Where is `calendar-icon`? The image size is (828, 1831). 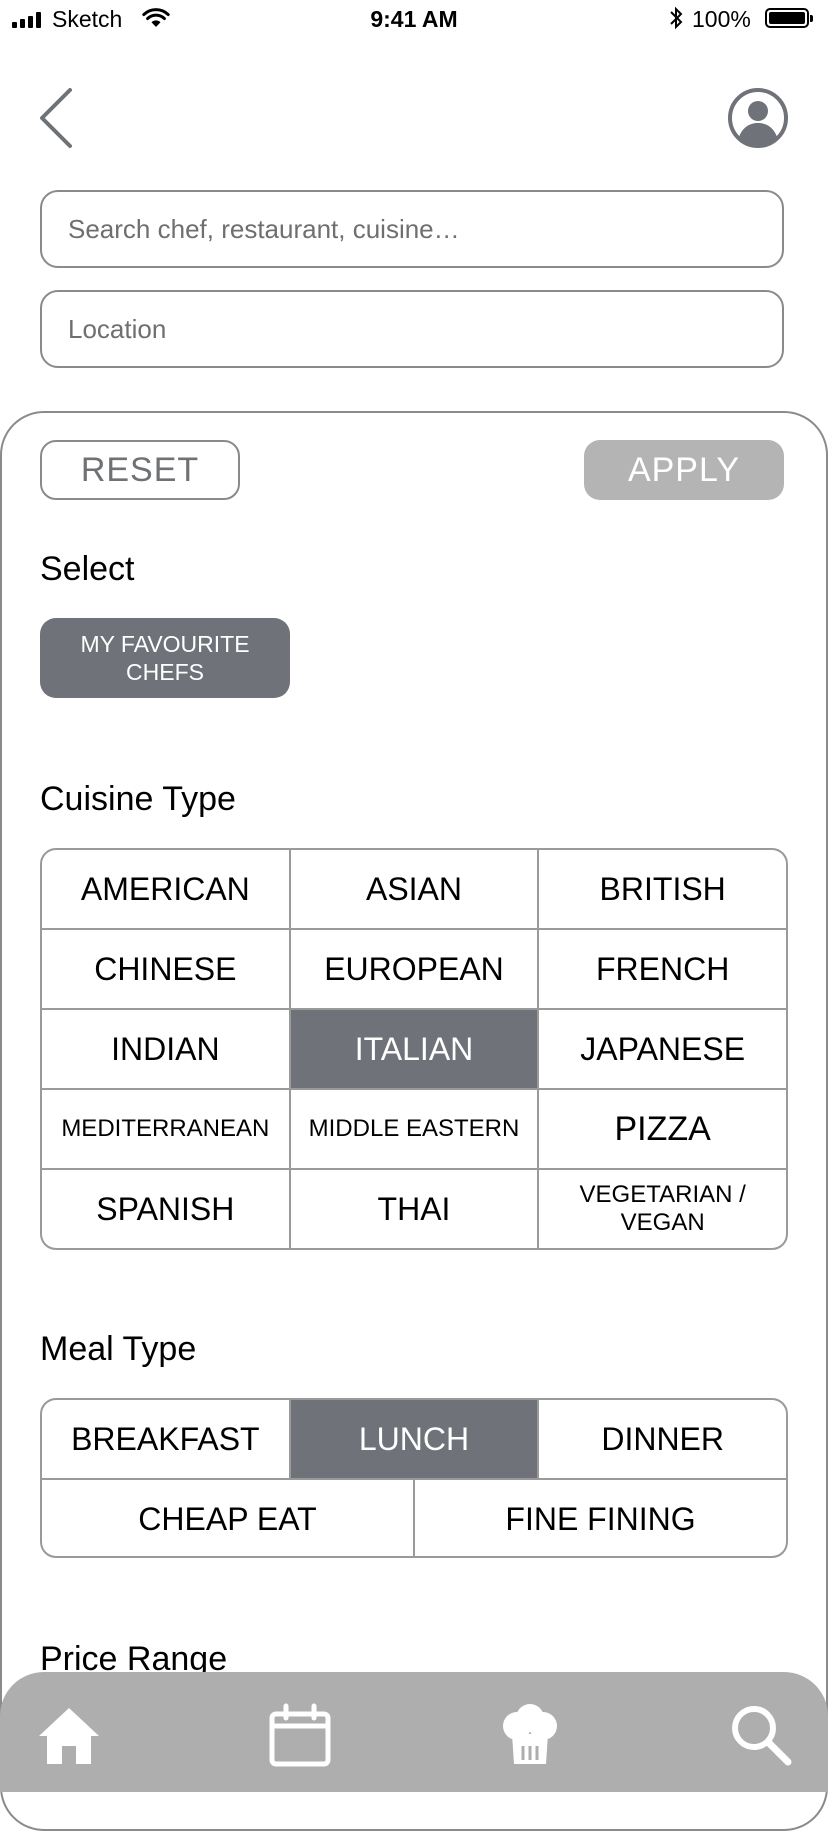 calendar-icon is located at coordinates (300, 1735).